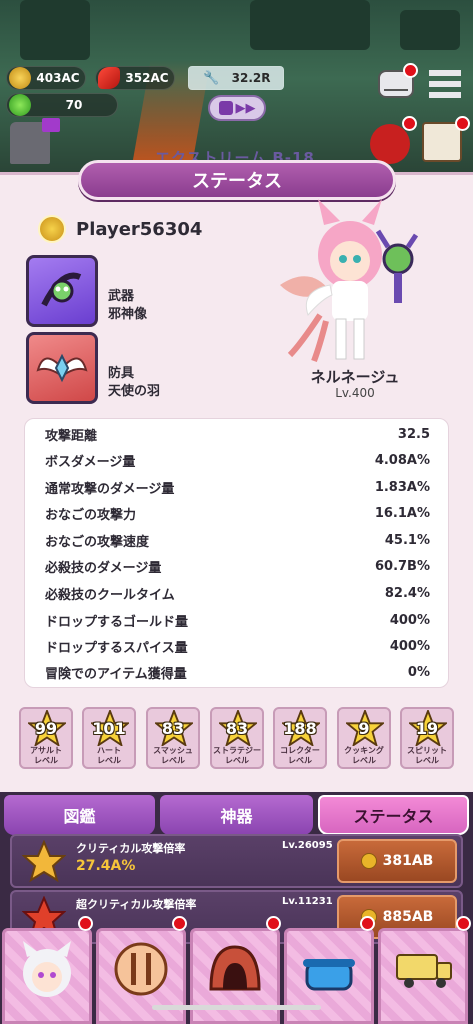 The width and height of the screenshot is (473, 1024). What do you see at coordinates (424, 971) in the screenshot?
I see `food-truck-icon` at bounding box center [424, 971].